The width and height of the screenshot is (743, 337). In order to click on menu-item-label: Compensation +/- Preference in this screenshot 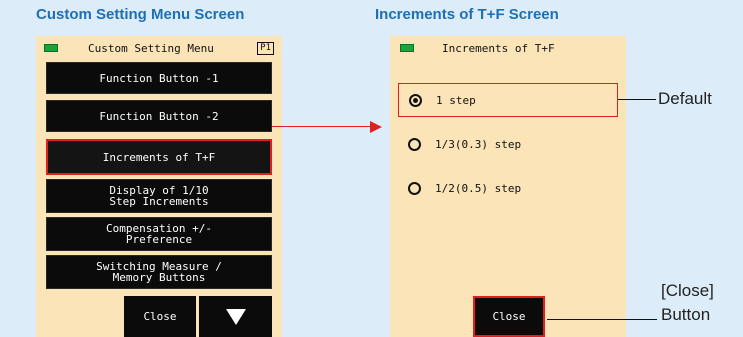, I will do `click(159, 234)`.